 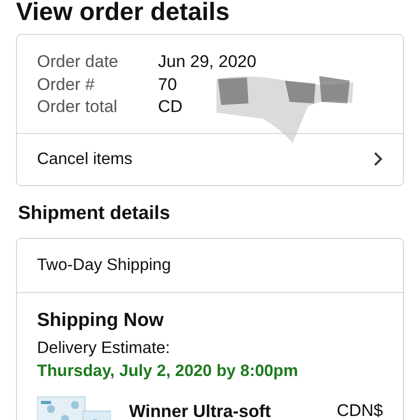 What do you see at coordinates (123, 12) in the screenshot?
I see `page-title: View order details` at bounding box center [123, 12].